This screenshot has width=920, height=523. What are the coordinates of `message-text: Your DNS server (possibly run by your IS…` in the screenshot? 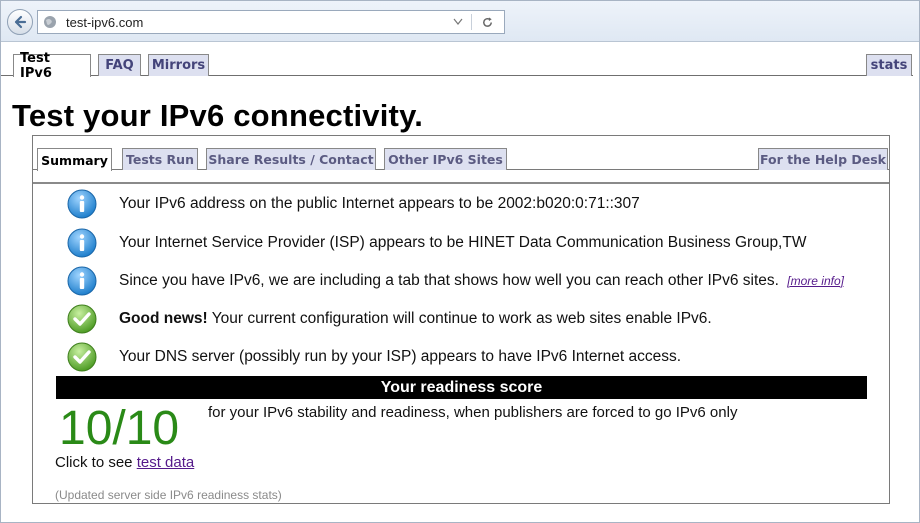 It's located at (400, 356).